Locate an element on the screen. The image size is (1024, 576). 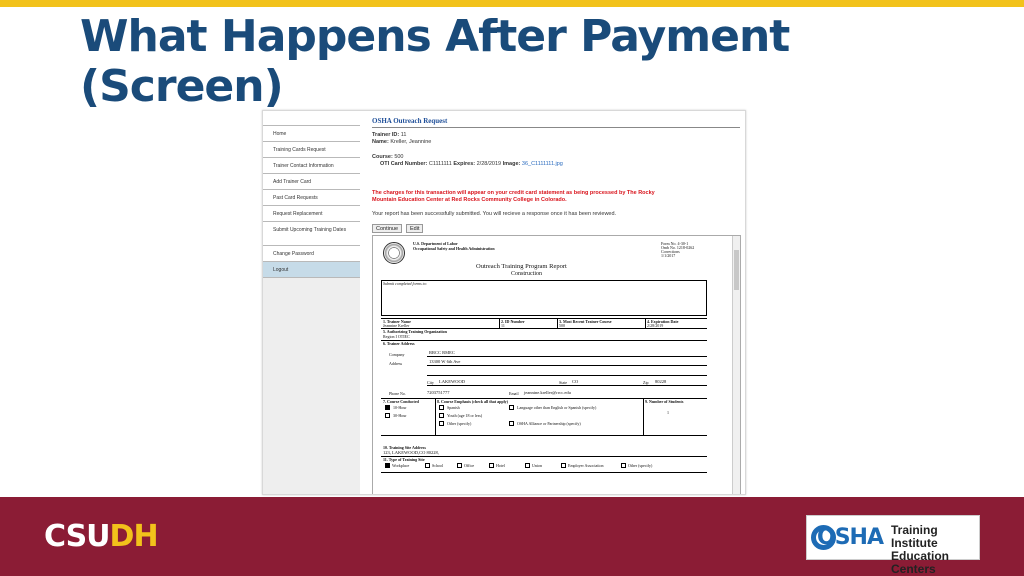
sidebar-item-request-replacement: Request Replacement is located at coordinates (311, 213).